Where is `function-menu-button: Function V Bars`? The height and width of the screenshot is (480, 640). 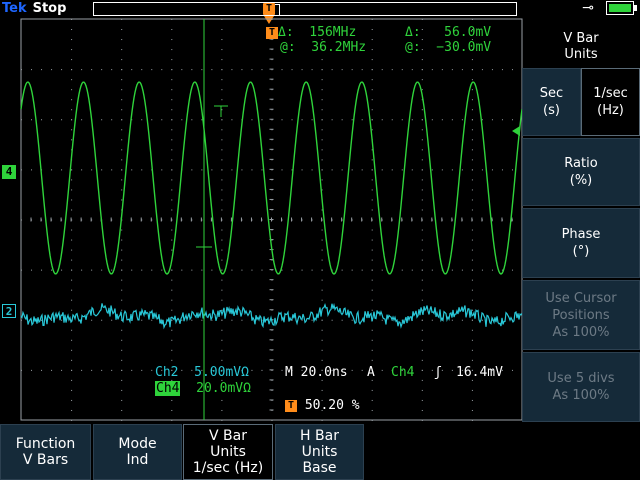 function-menu-button: Function V Bars is located at coordinates (45, 452).